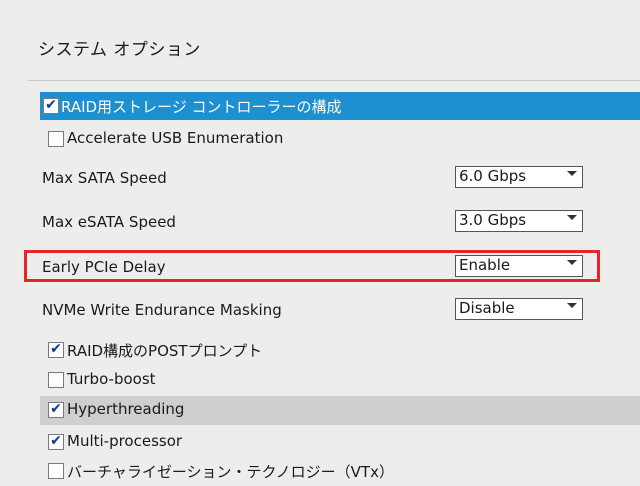  What do you see at coordinates (125, 441) in the screenshot?
I see `option-label: Multi-processor` at bounding box center [125, 441].